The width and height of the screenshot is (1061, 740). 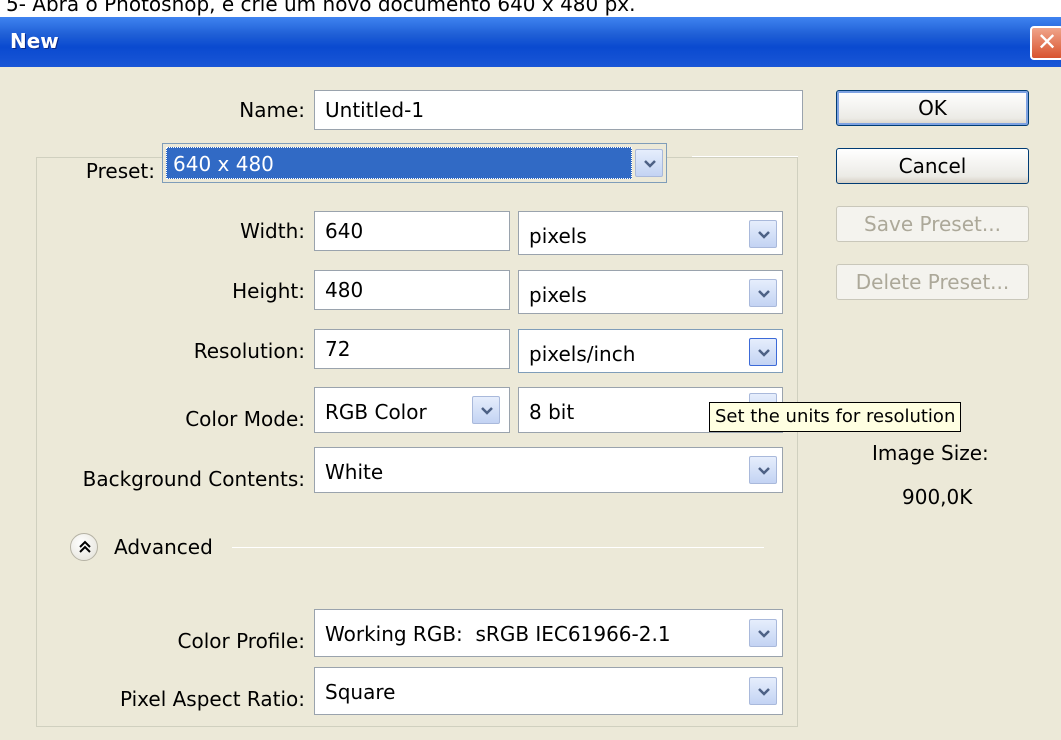 I want to click on width-unit-value: pixels, so click(x=558, y=236).